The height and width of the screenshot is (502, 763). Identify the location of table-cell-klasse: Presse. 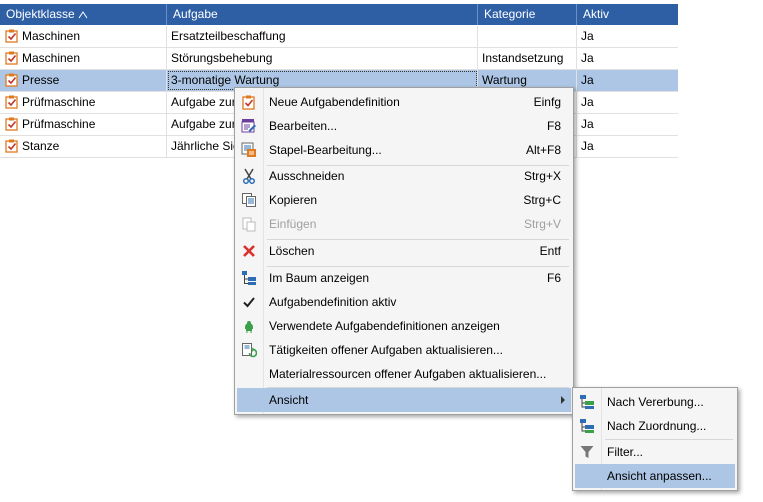
(83, 80).